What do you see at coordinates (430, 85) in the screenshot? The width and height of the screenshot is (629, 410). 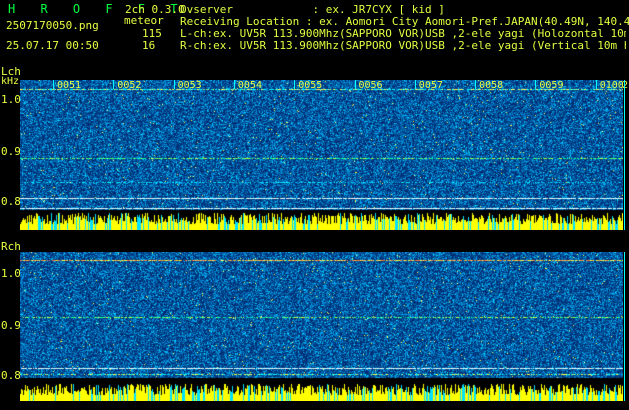 I see `time-mark: 0057` at bounding box center [430, 85].